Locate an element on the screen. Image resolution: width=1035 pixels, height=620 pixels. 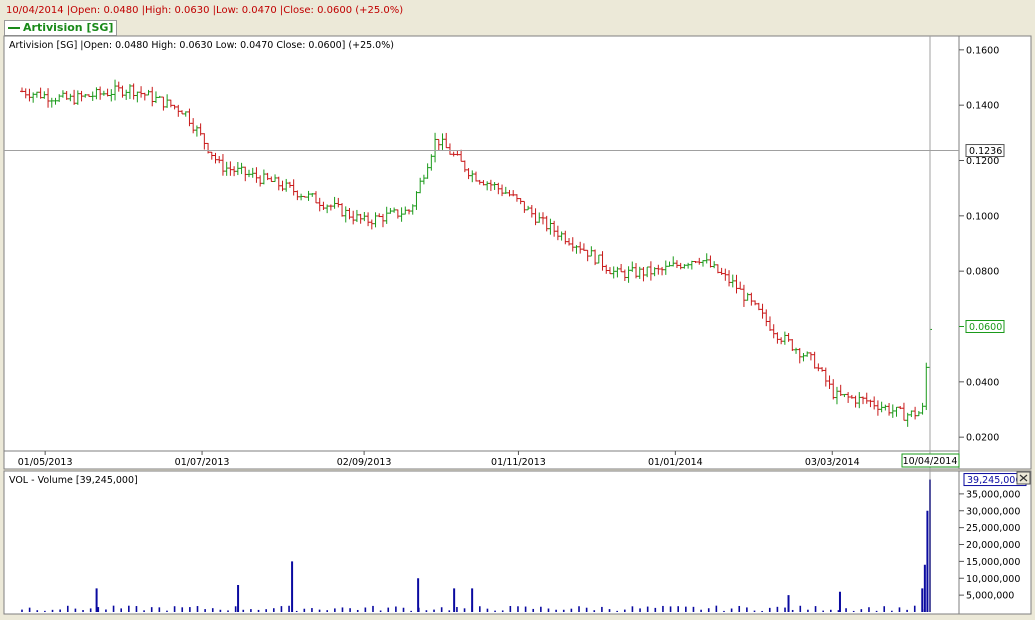
crosshair-value: 0.1236 is located at coordinates (985, 151).